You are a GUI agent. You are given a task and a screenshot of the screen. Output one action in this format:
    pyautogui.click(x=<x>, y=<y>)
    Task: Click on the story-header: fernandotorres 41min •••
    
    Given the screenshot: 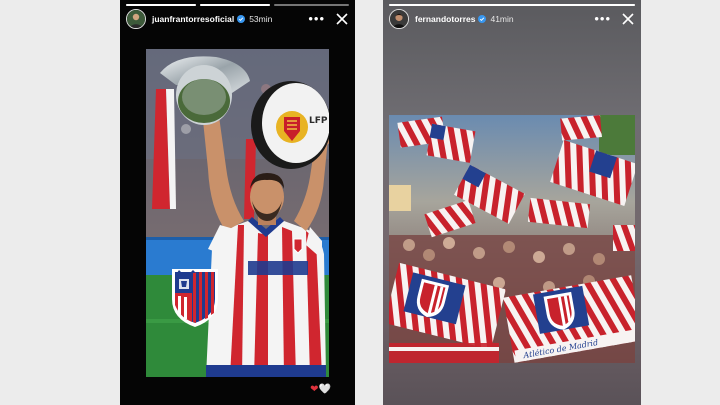 What is the action you would take?
    pyautogui.click(x=512, y=19)
    